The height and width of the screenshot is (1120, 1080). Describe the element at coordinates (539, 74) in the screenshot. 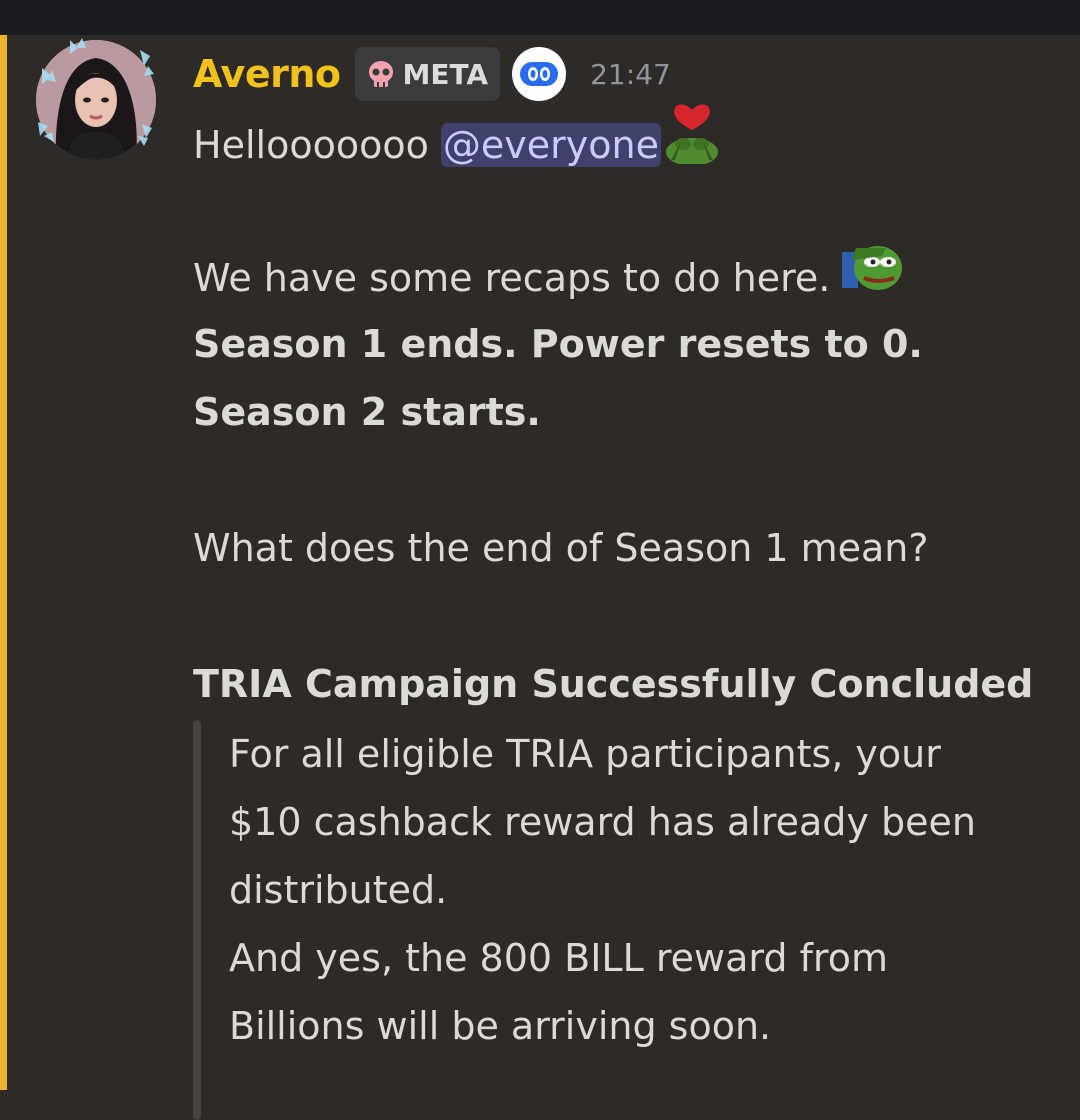

I see `bot-badge-icon` at that location.